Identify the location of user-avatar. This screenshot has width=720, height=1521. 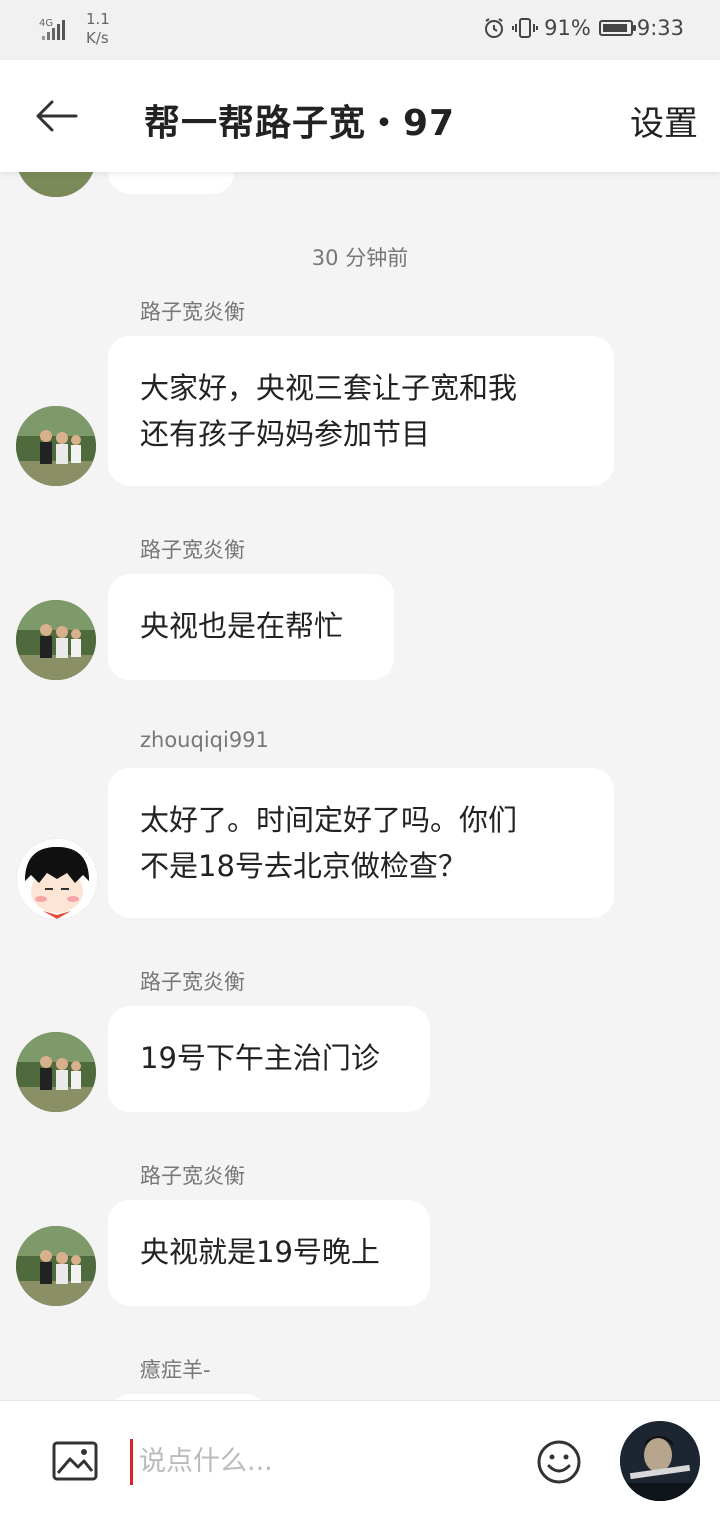
(660, 1461).